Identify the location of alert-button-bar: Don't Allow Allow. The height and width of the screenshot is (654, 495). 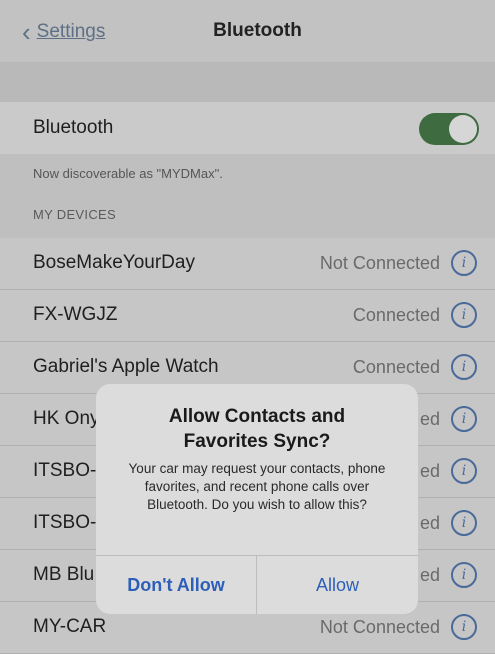
(257, 584).